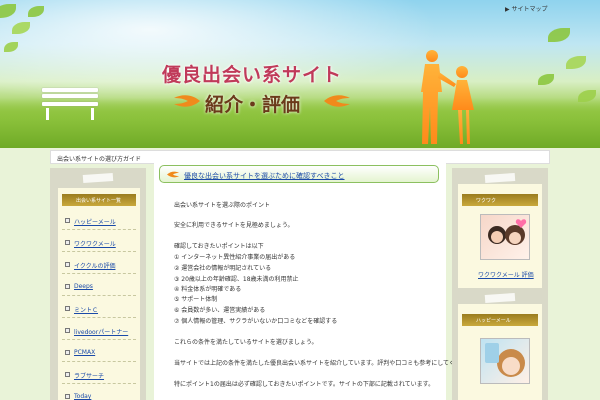 The height and width of the screenshot is (400, 600). What do you see at coordinates (253, 105) in the screenshot?
I see `site-subtitle: 紹介・評価` at bounding box center [253, 105].